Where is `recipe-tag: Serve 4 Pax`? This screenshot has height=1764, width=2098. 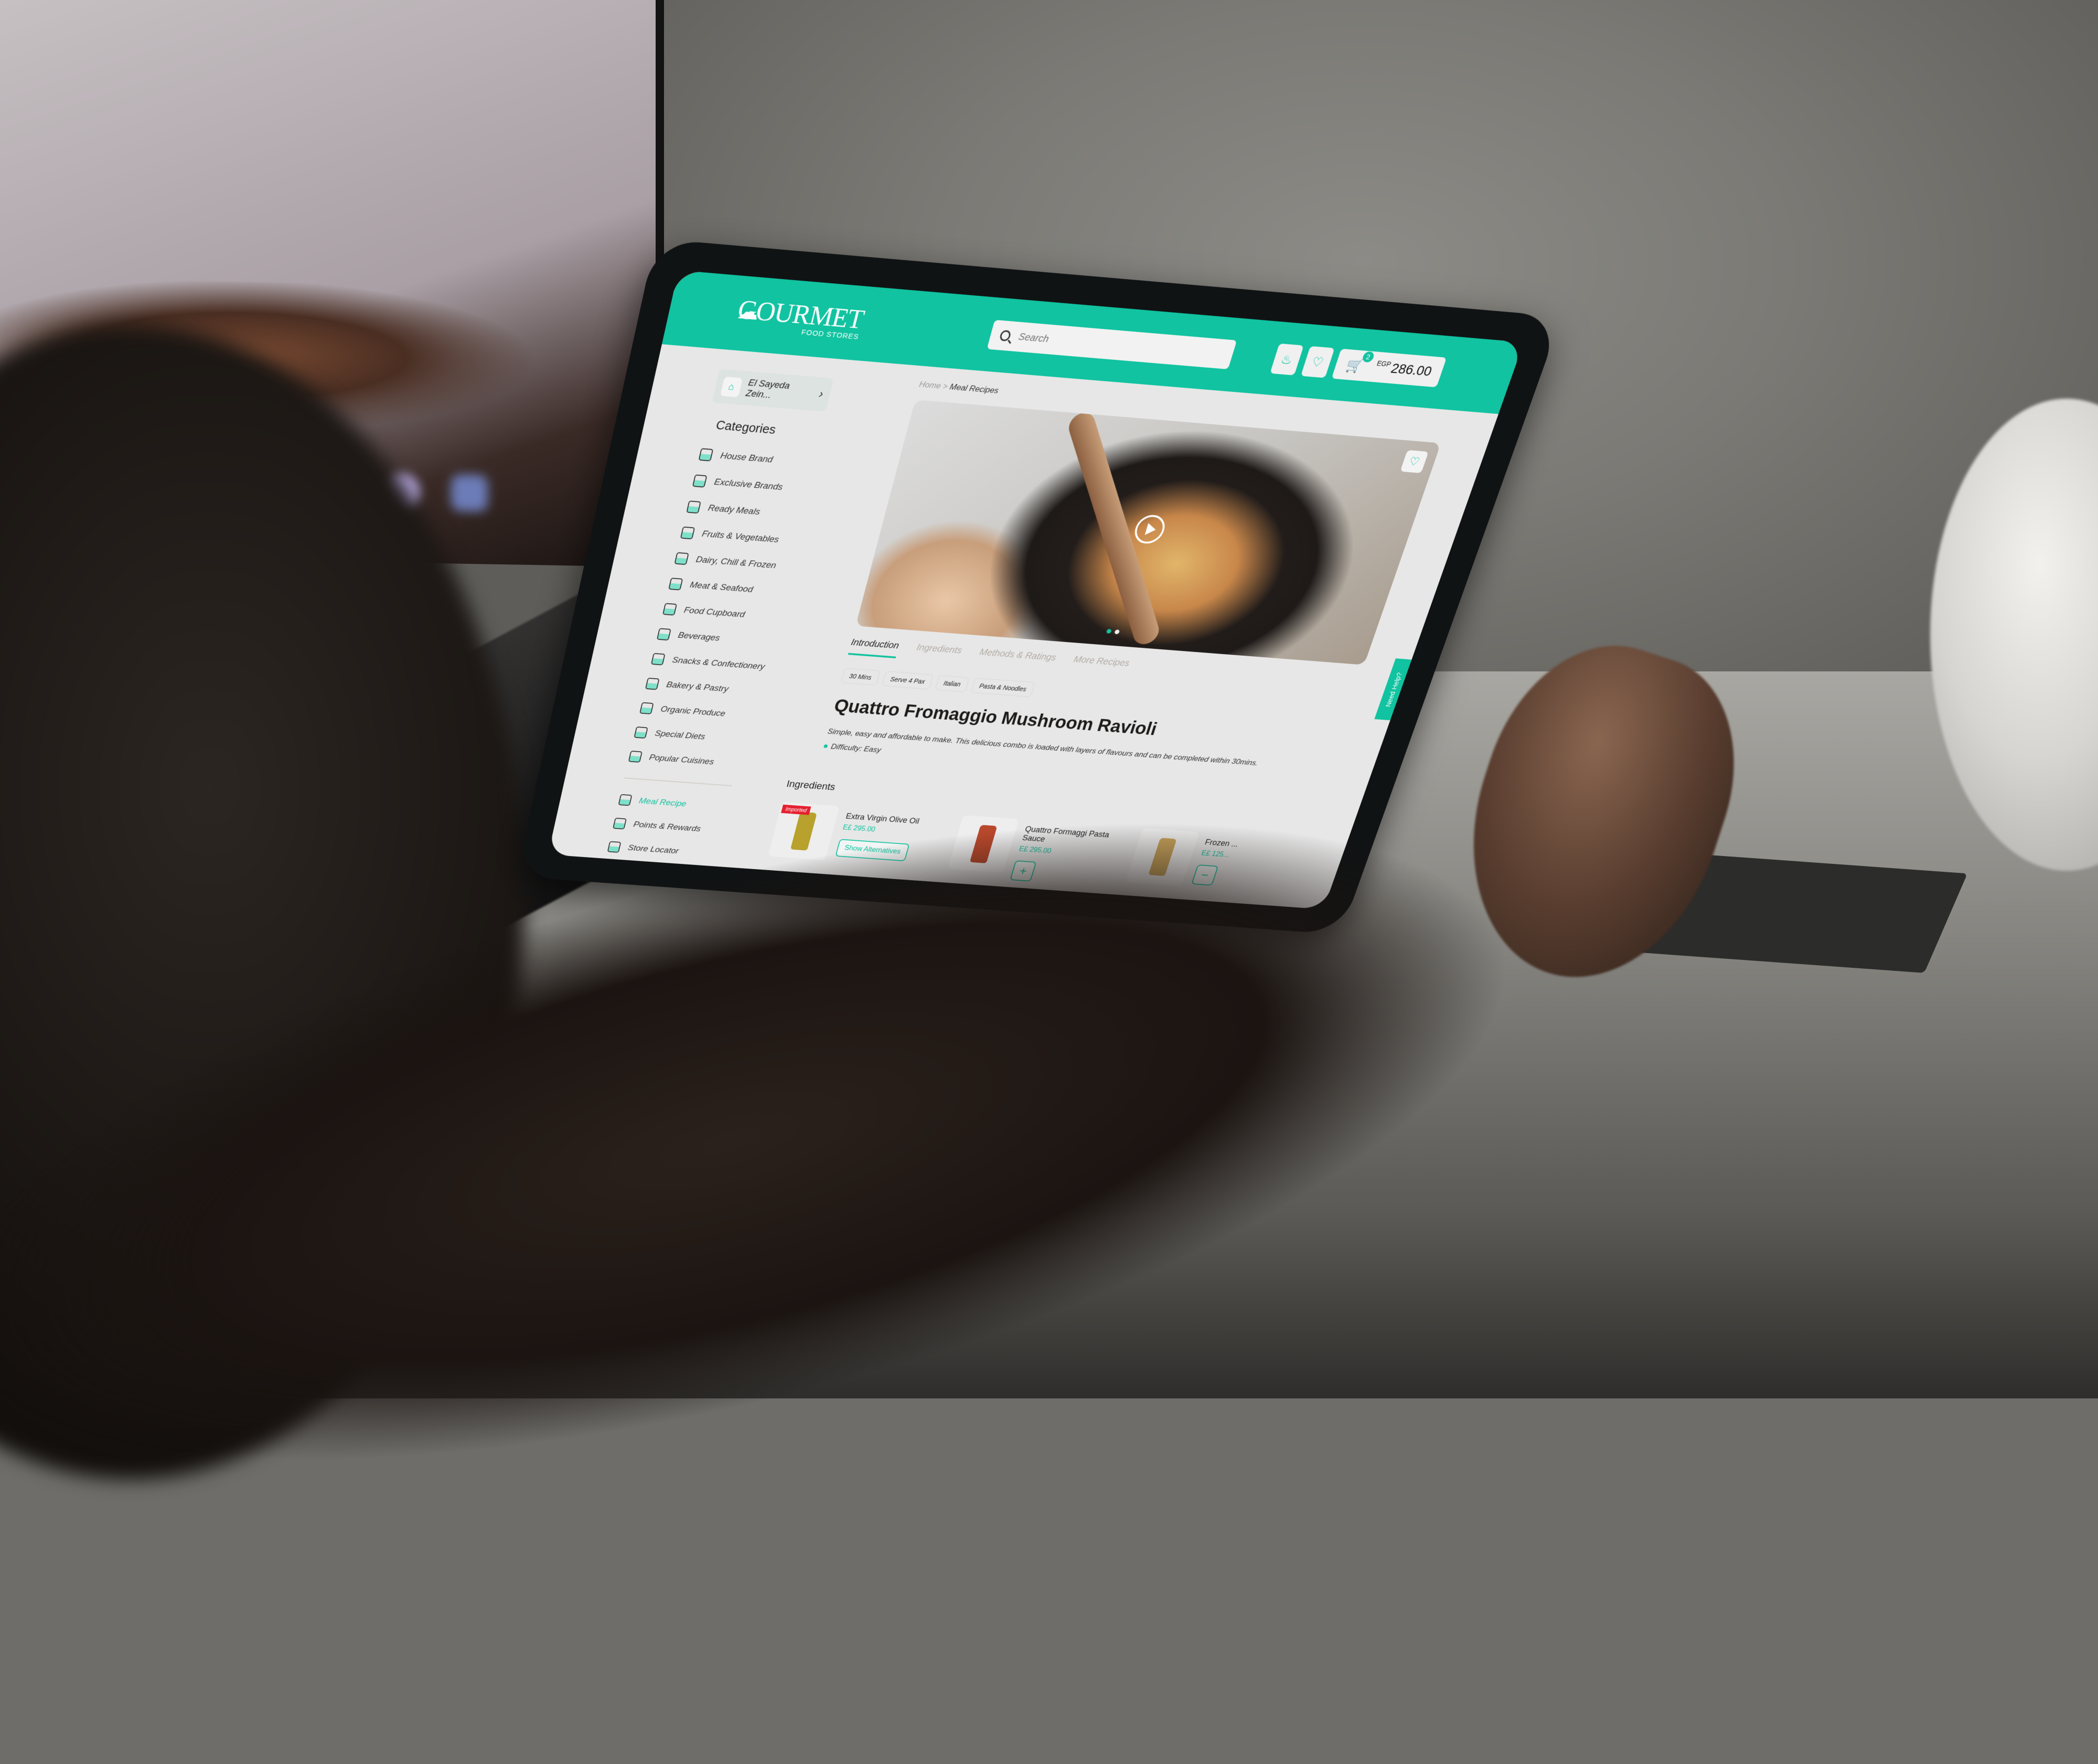 recipe-tag: Serve 4 Pax is located at coordinates (907, 680).